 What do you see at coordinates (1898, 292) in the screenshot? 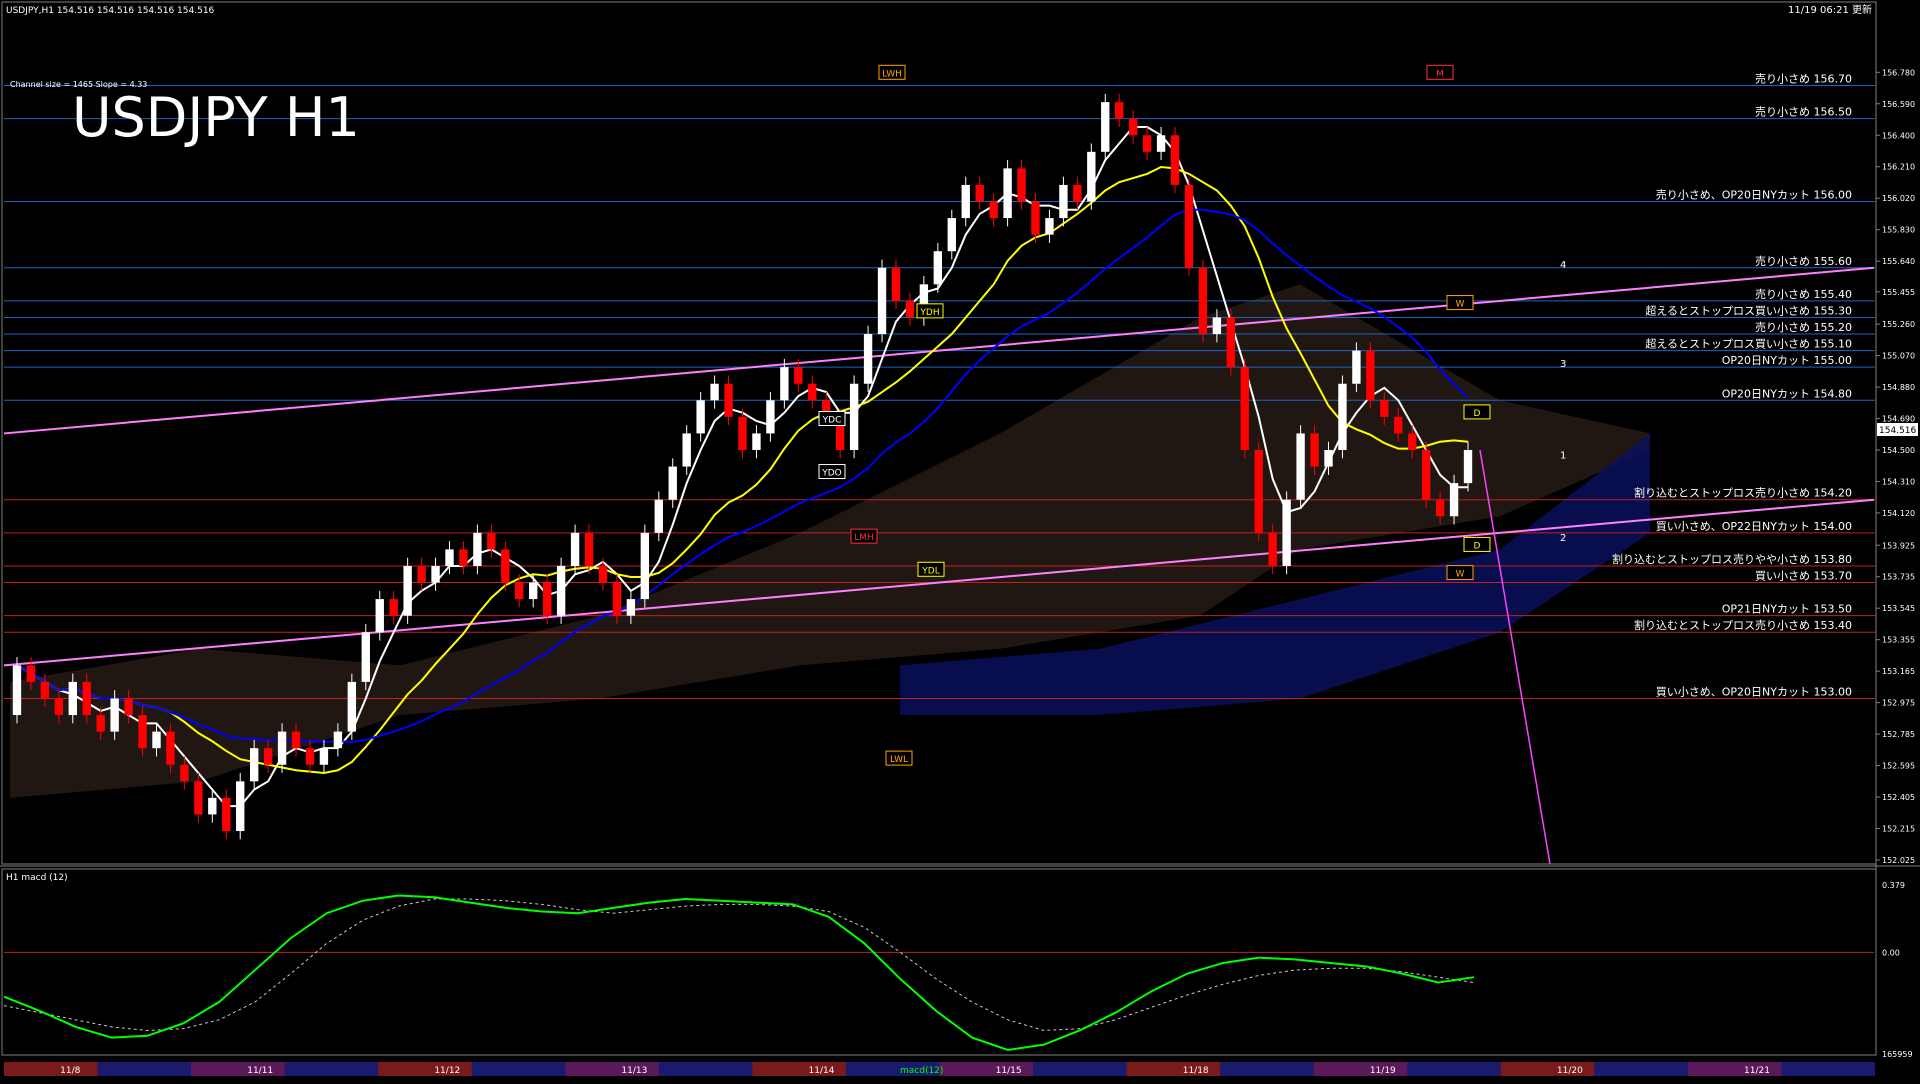
I see `price-tick-label: 155.455` at bounding box center [1898, 292].